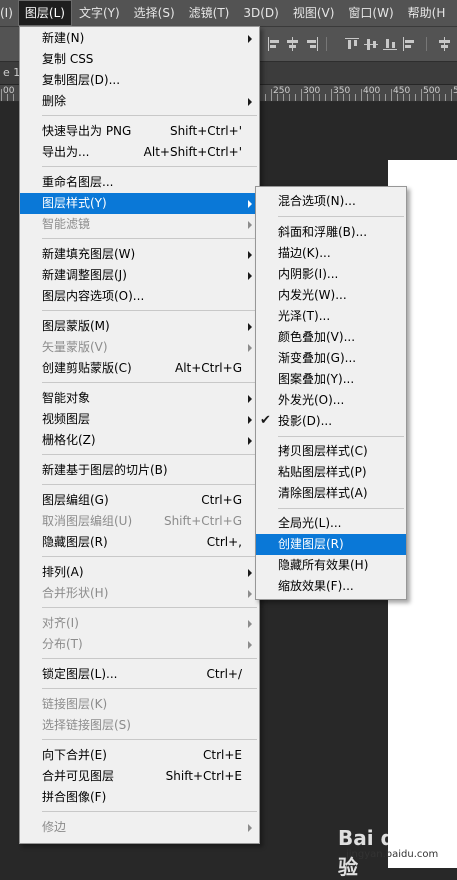 The width and height of the screenshot is (457, 880). What do you see at coordinates (139, 254) in the screenshot?
I see `layer-menu-item: 新建填充图层(W)` at bounding box center [139, 254].